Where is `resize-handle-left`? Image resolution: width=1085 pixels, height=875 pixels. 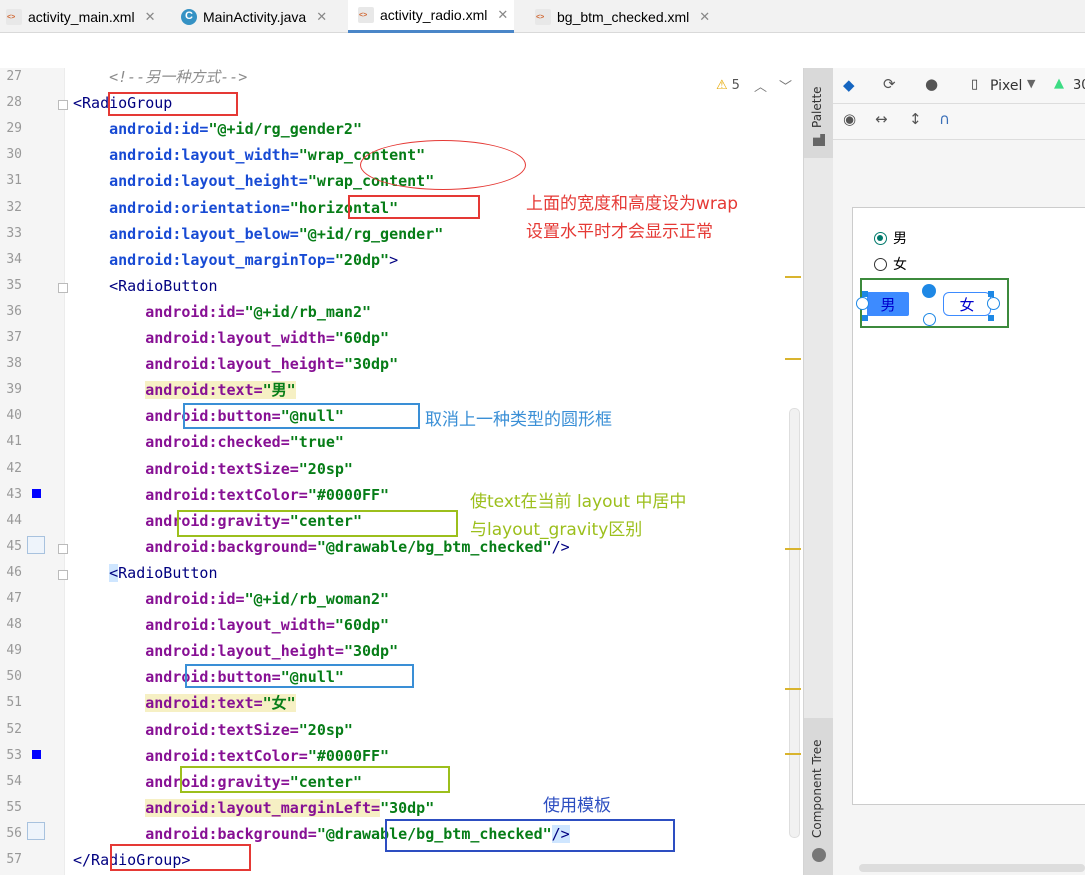
resize-handle-left is located at coordinates (862, 303).